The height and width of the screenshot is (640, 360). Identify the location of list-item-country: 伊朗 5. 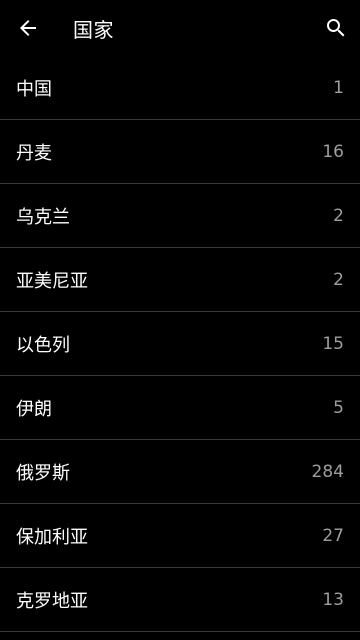
(180, 408).